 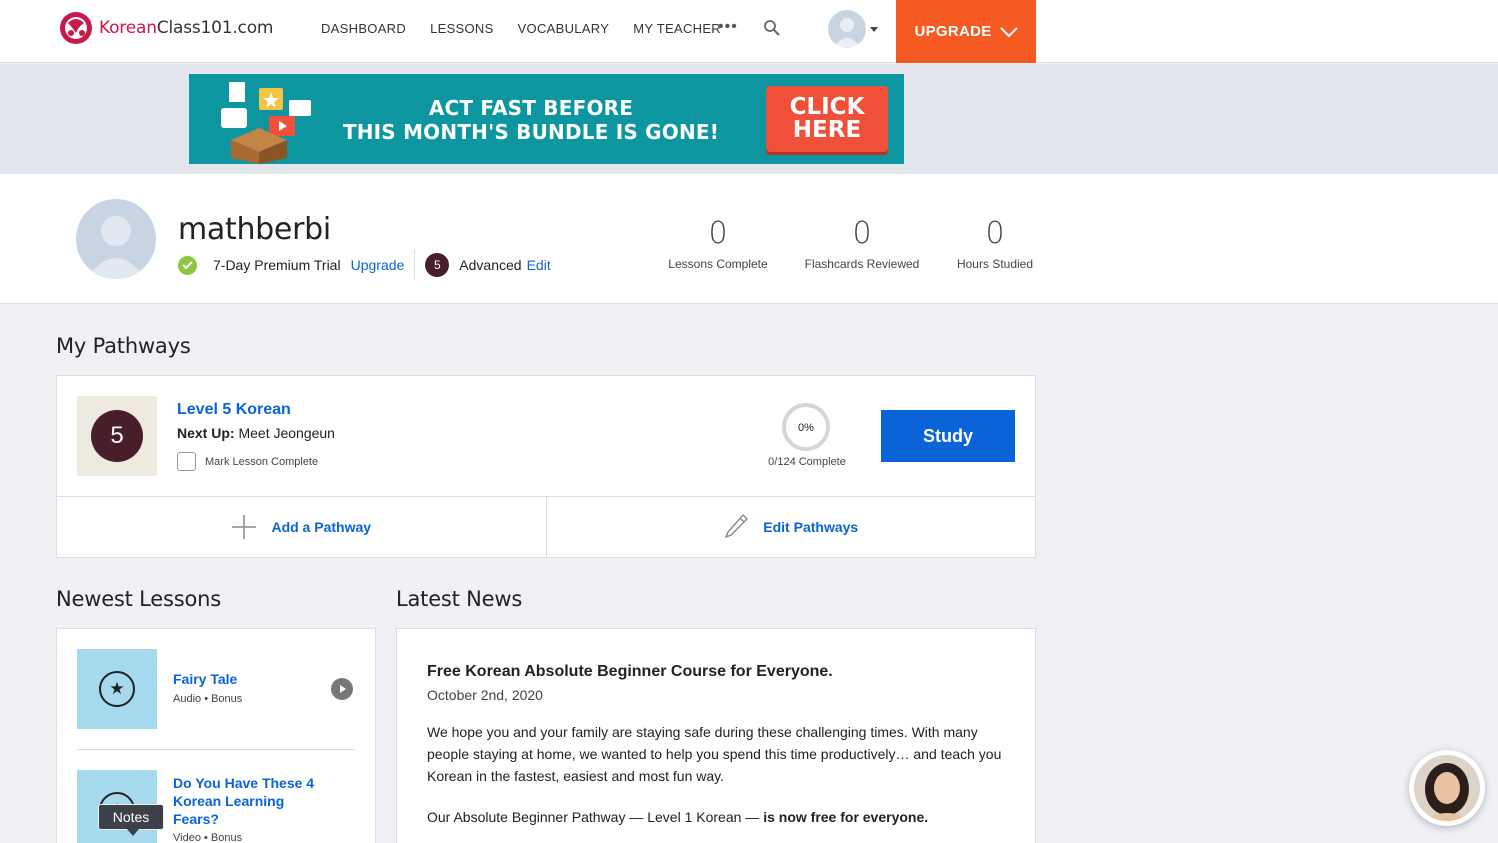 I want to click on stat-lessons-complete: 0 Lessons Complete, so click(x=718, y=243).